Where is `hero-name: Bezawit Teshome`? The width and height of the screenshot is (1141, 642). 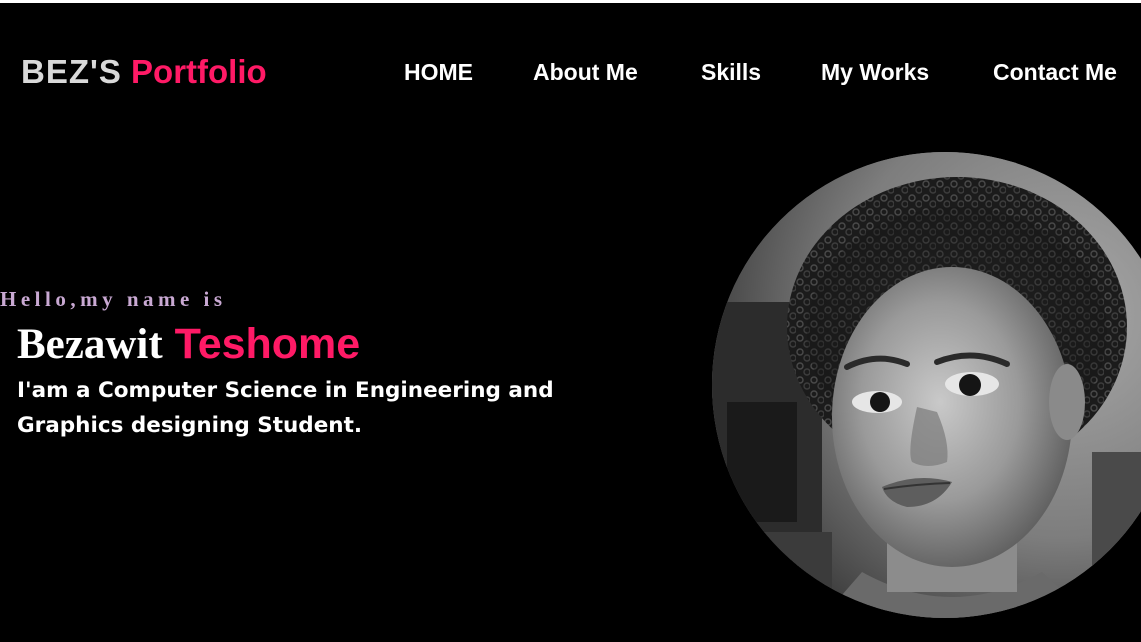
hero-name: Bezawit Teshome is located at coordinates (188, 344).